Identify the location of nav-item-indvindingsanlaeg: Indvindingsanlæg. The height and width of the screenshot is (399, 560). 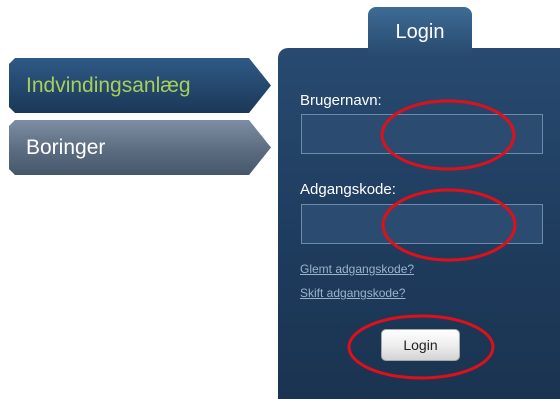
(140, 85).